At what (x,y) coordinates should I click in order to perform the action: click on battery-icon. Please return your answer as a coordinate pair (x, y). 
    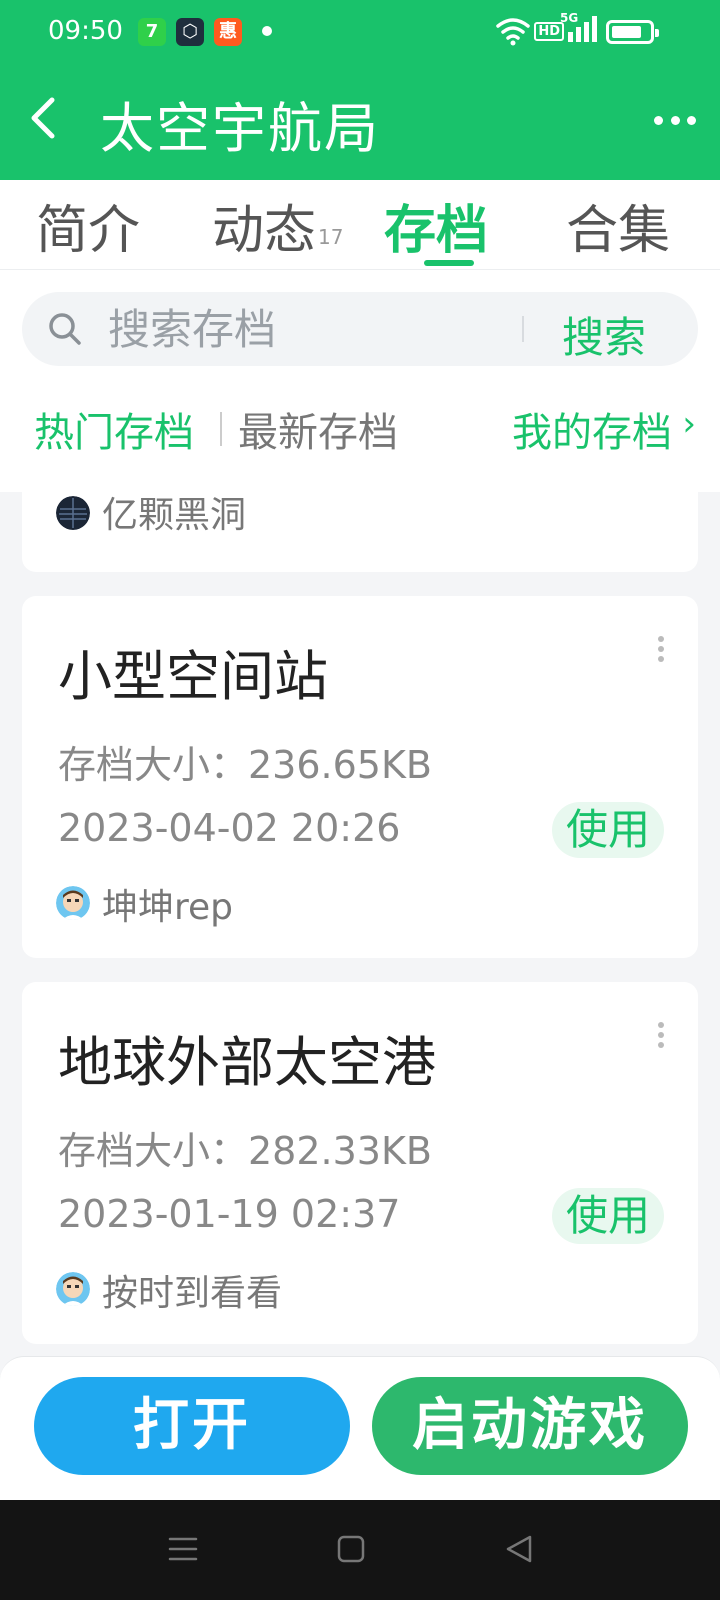
    Looking at the image, I should click on (632, 32).